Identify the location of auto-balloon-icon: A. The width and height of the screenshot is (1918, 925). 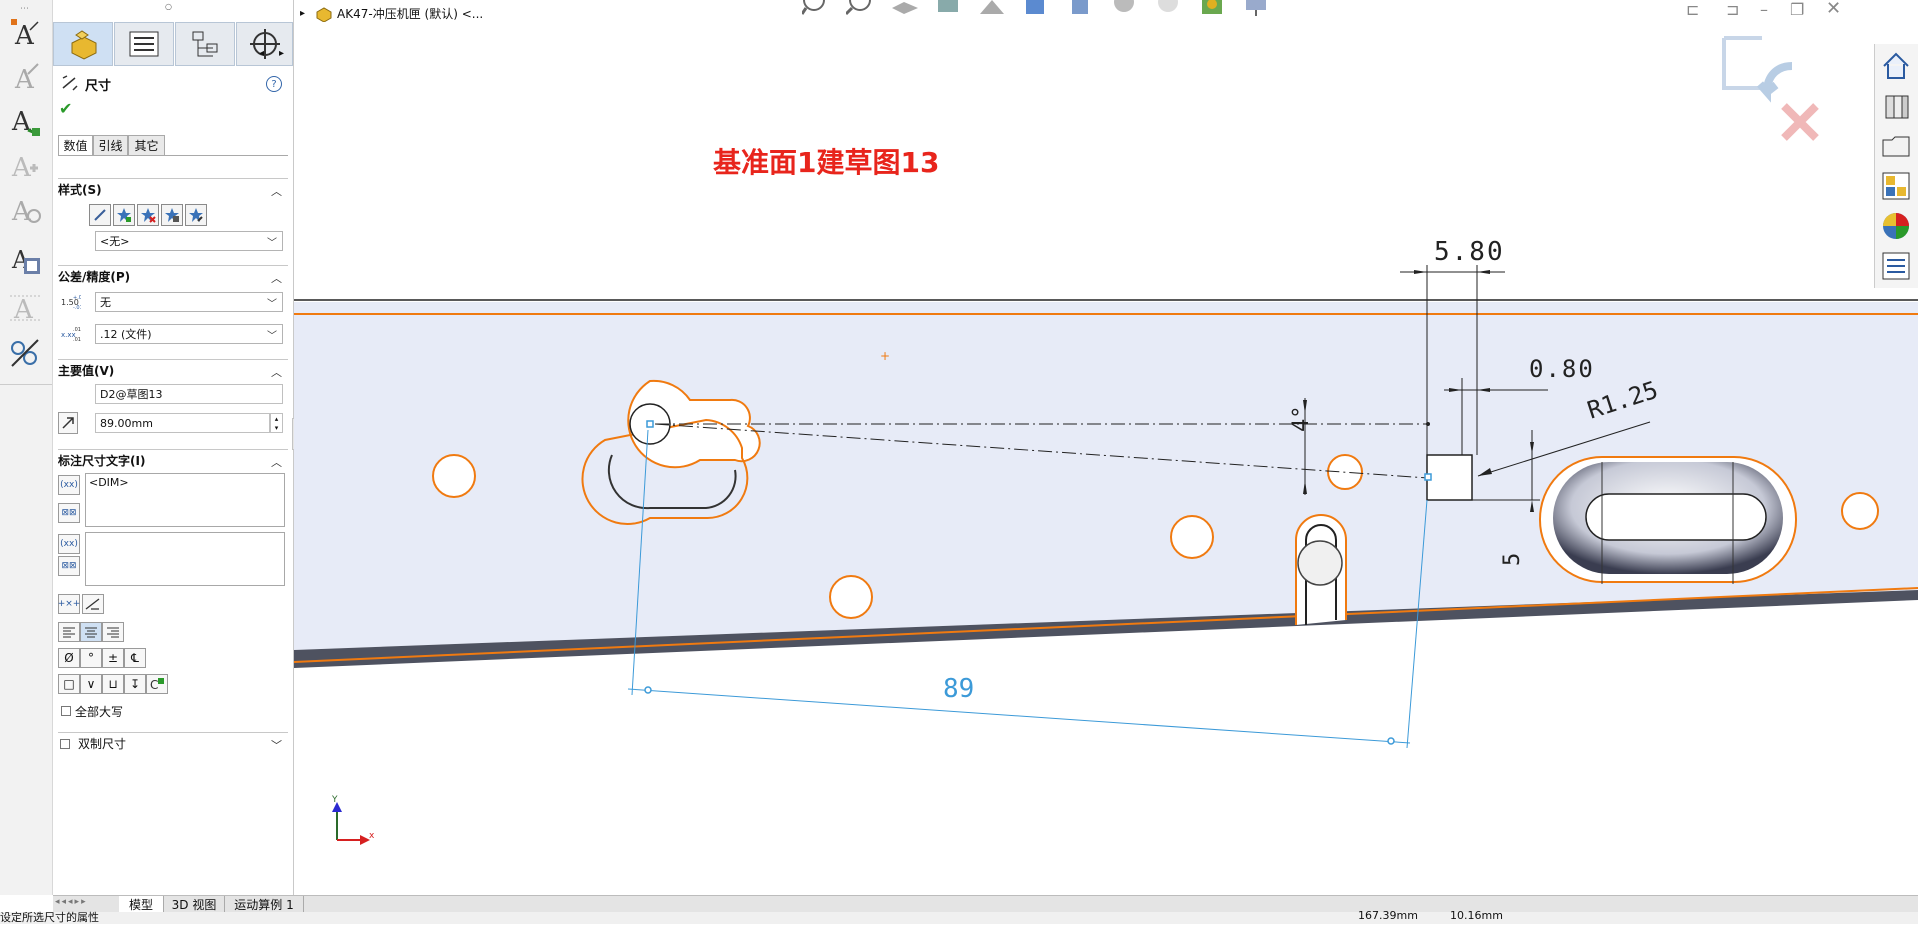
(25, 165).